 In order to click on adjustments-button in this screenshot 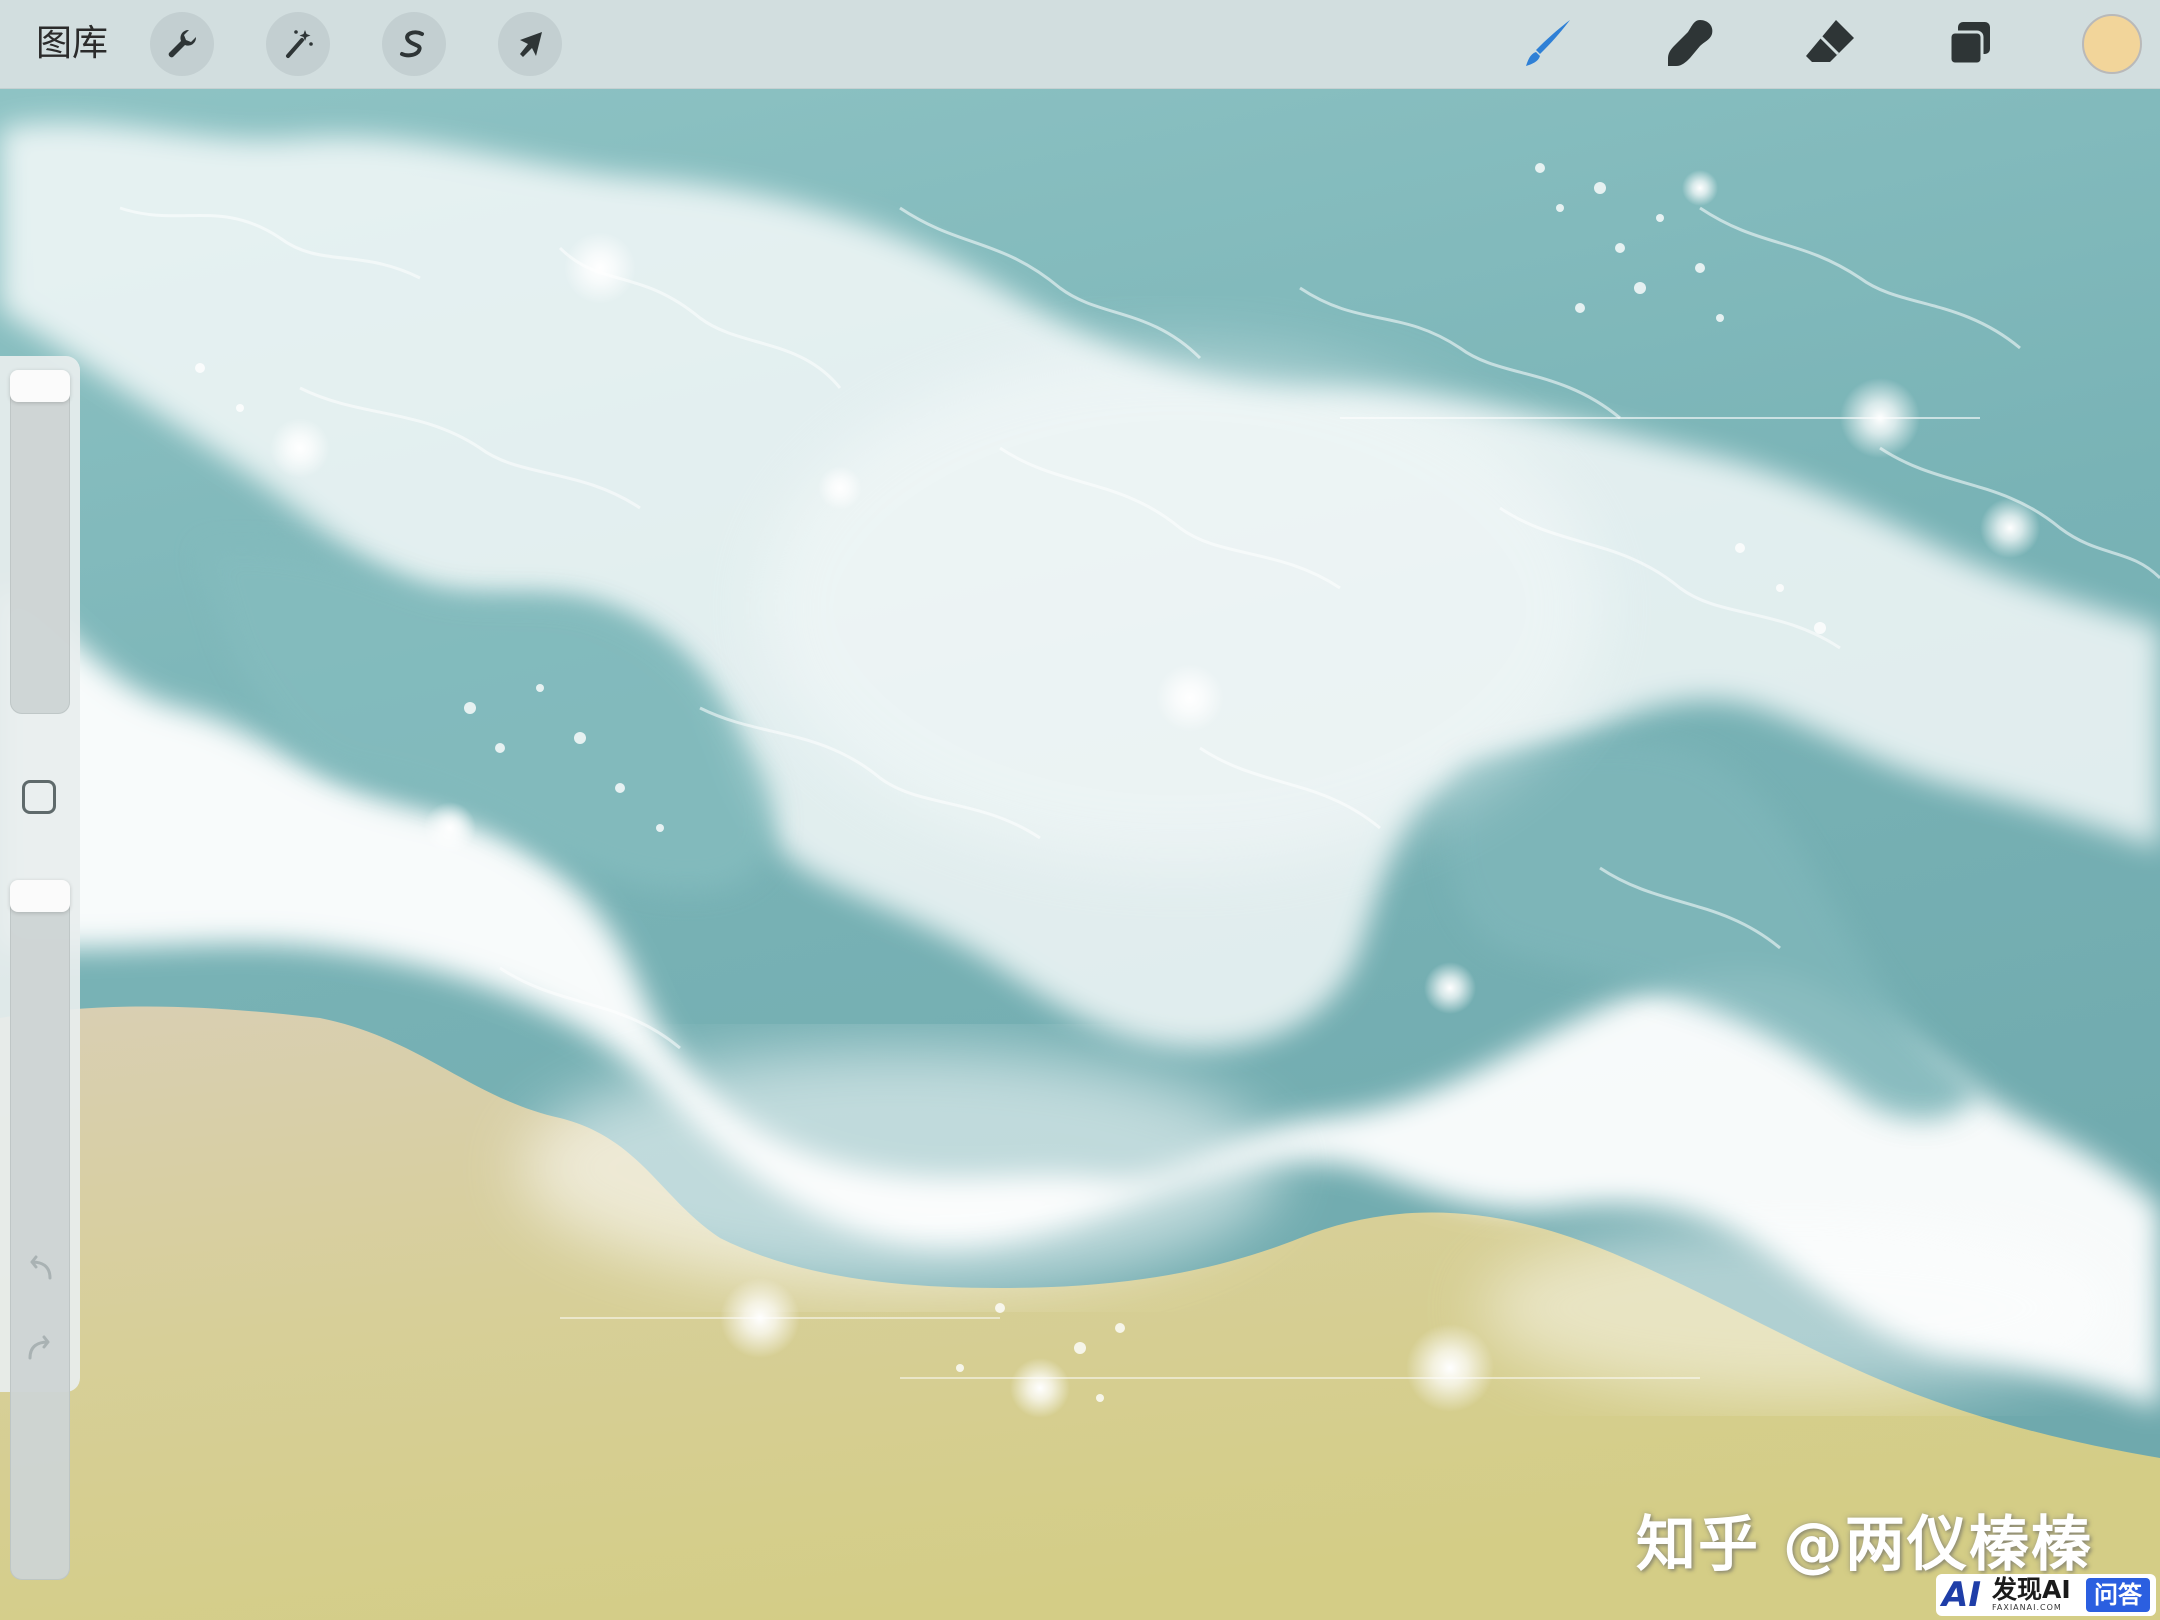, I will do `click(298, 44)`.